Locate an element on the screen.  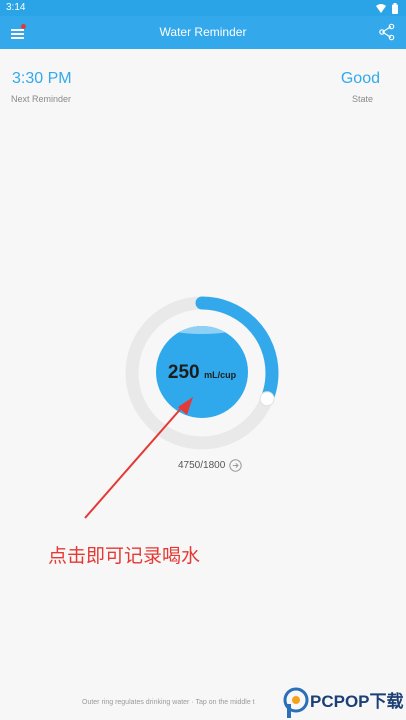
status-icons is located at coordinates (387, 8).